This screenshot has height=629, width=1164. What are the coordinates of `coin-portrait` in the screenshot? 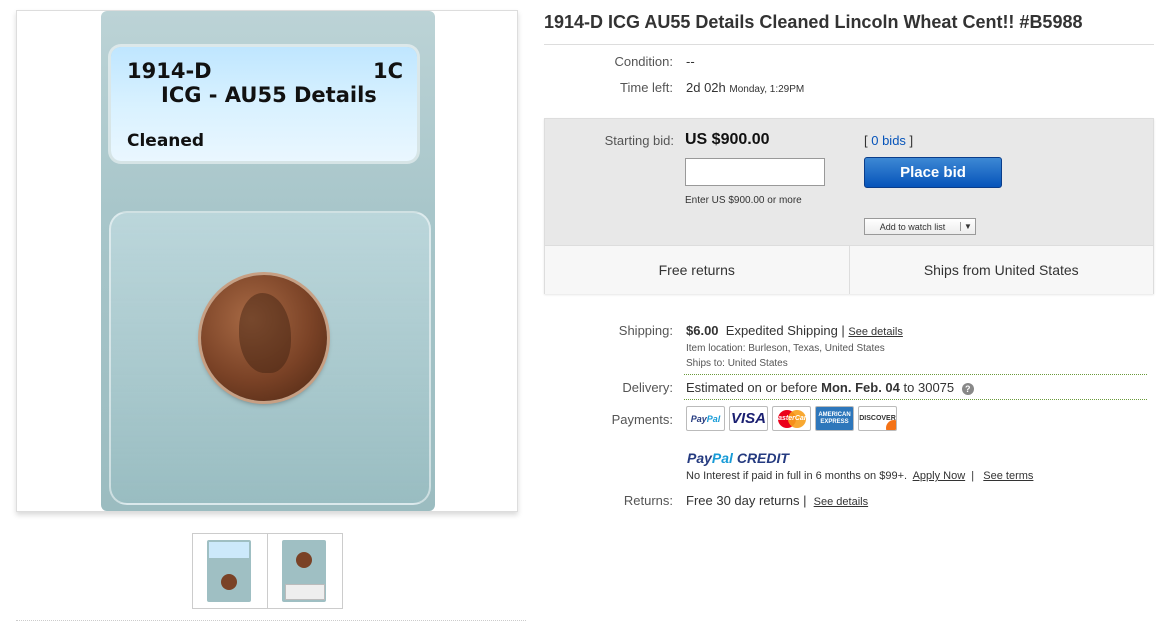 It's located at (265, 333).